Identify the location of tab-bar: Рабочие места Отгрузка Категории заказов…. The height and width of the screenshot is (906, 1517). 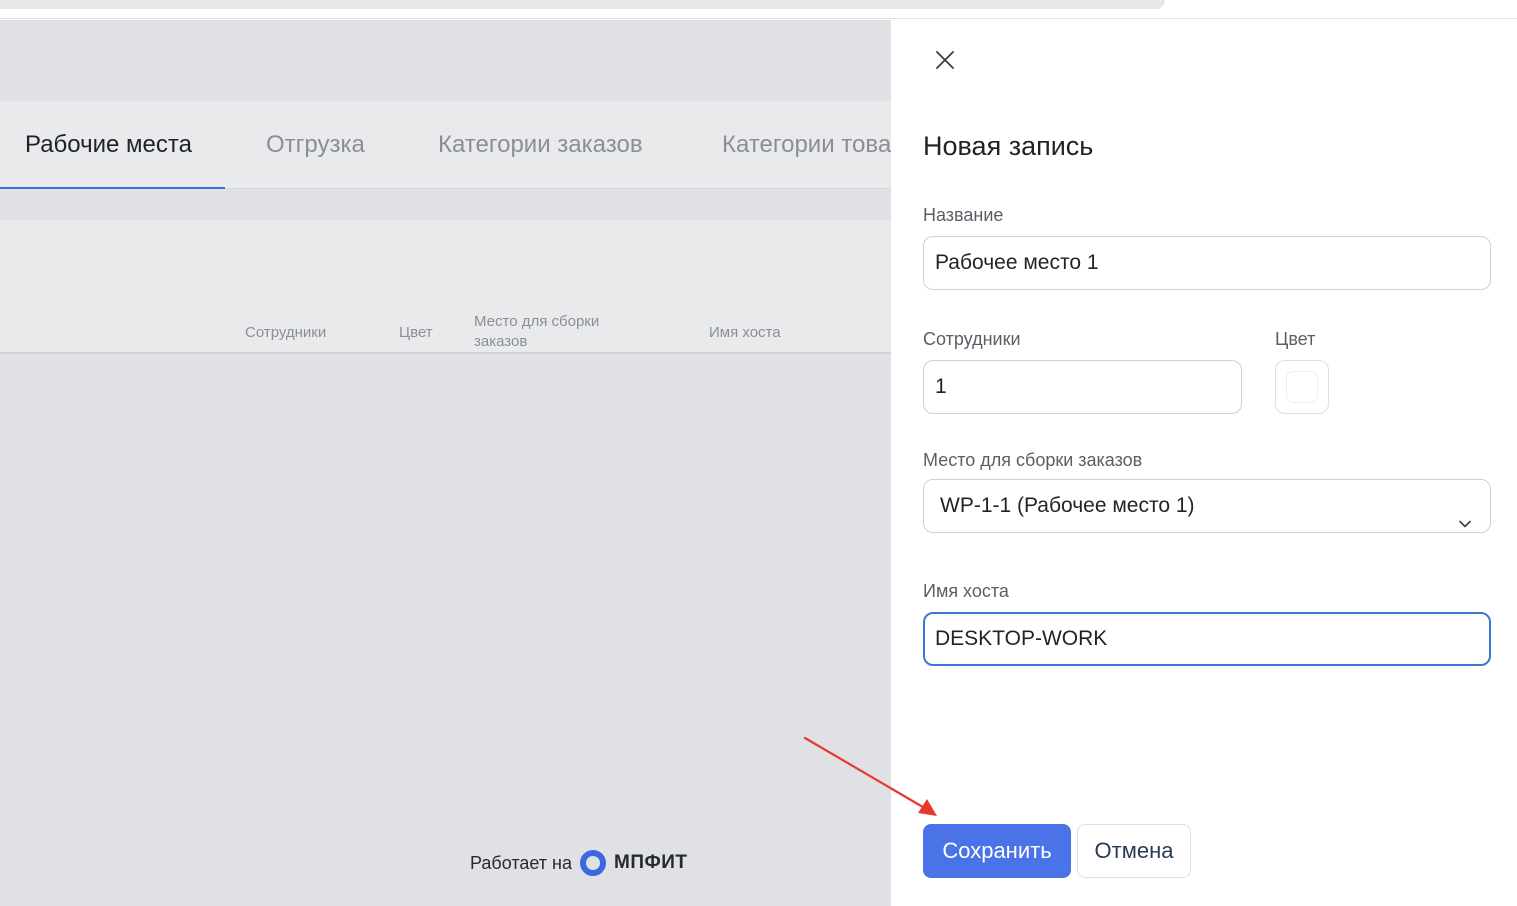
(445, 145).